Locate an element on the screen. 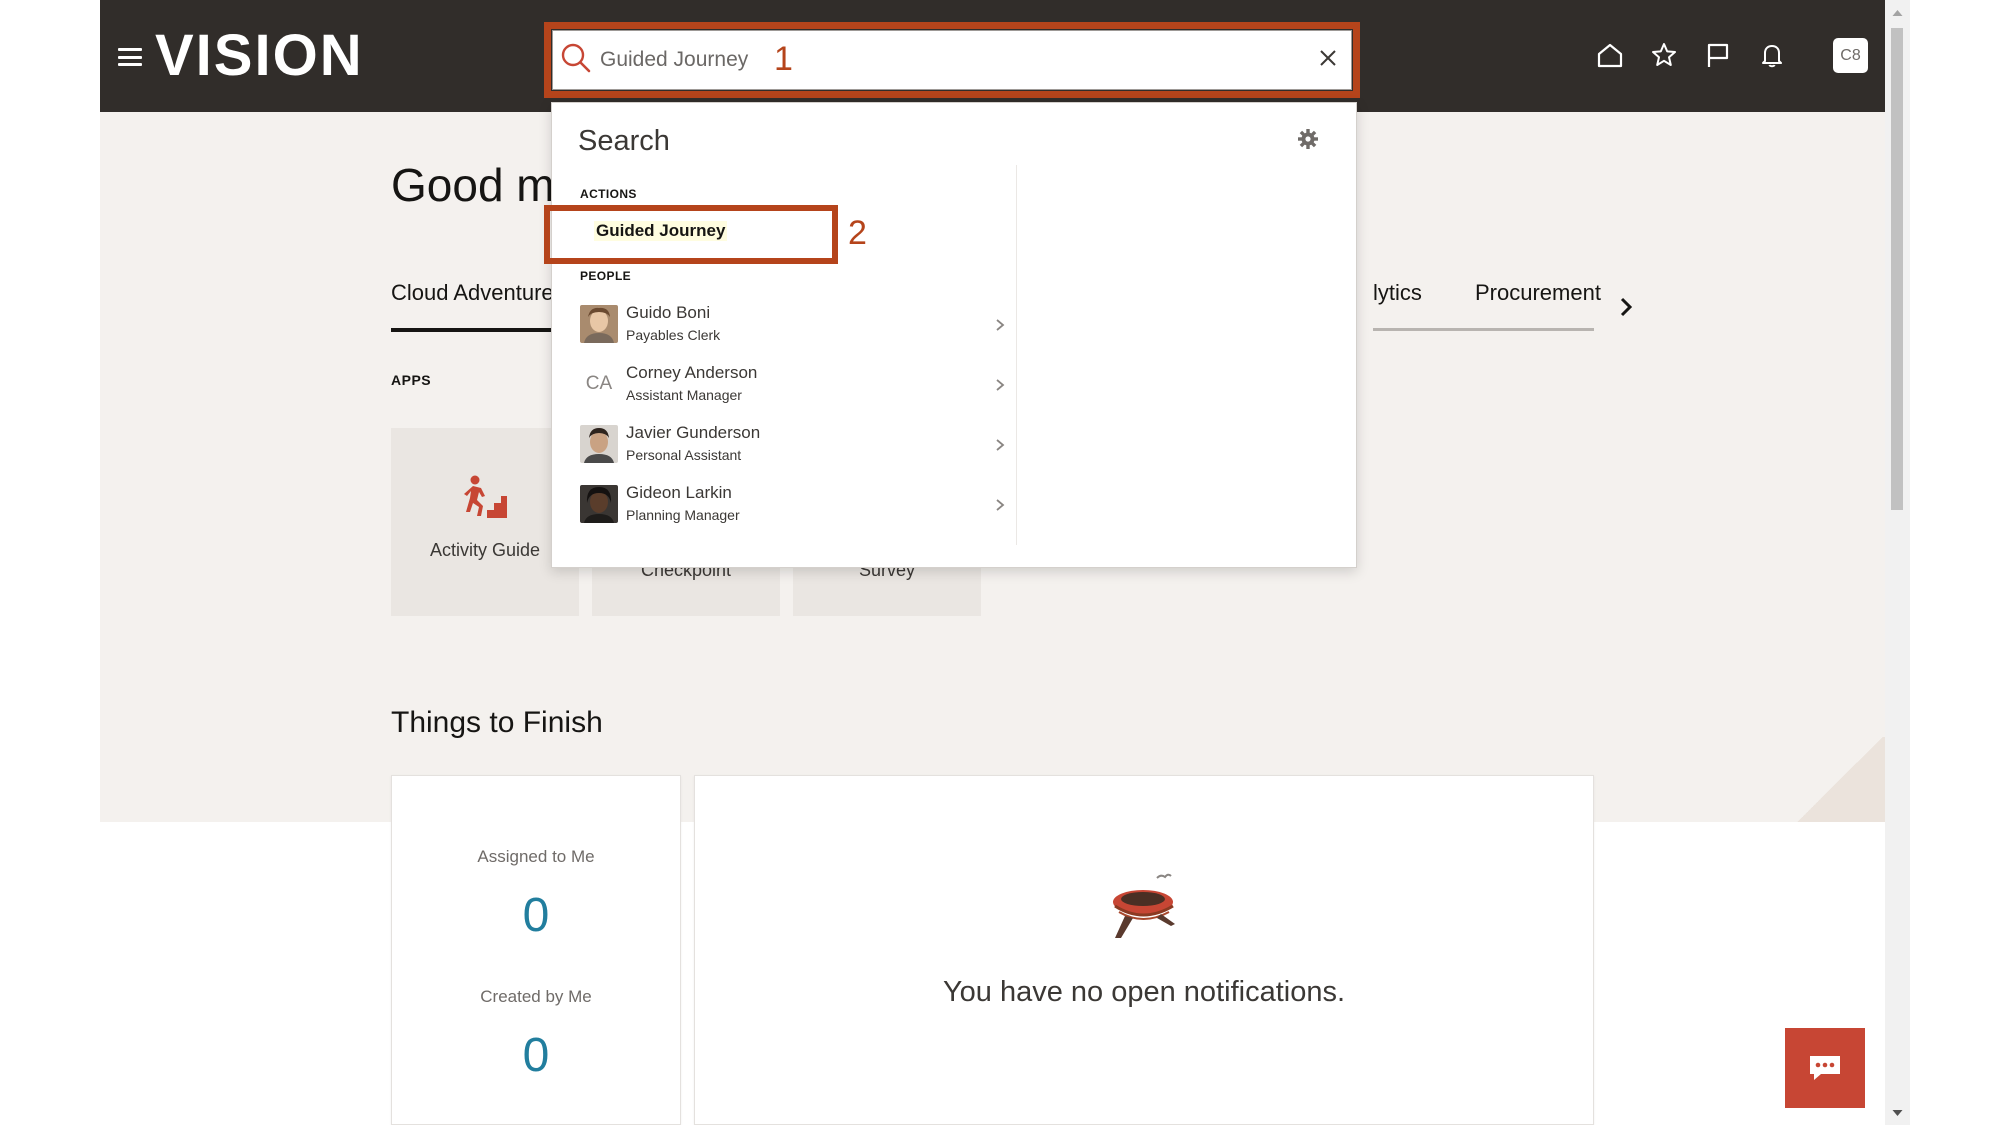 The image size is (2000, 1125). activity-guide-icon is located at coordinates (486, 499).